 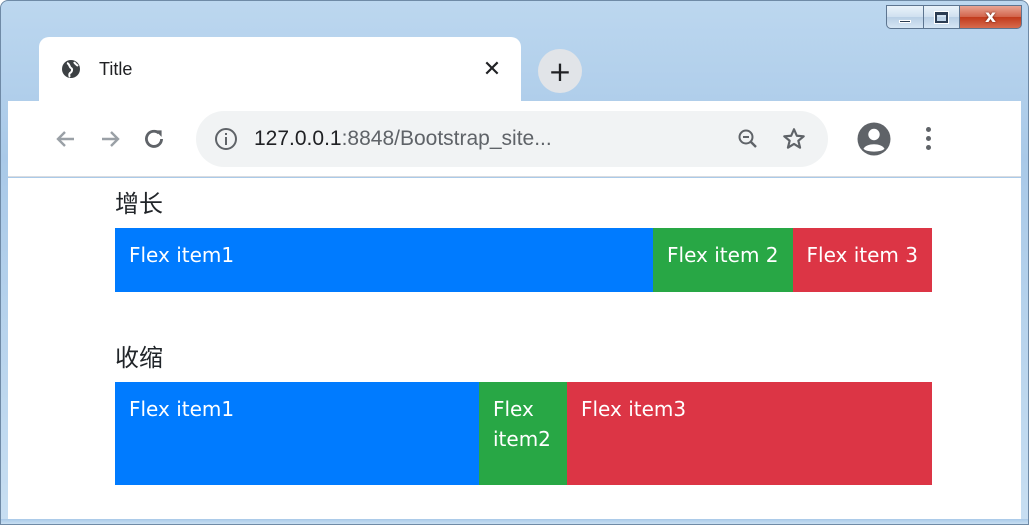 I want to click on account-circle-icon, so click(x=874, y=139).